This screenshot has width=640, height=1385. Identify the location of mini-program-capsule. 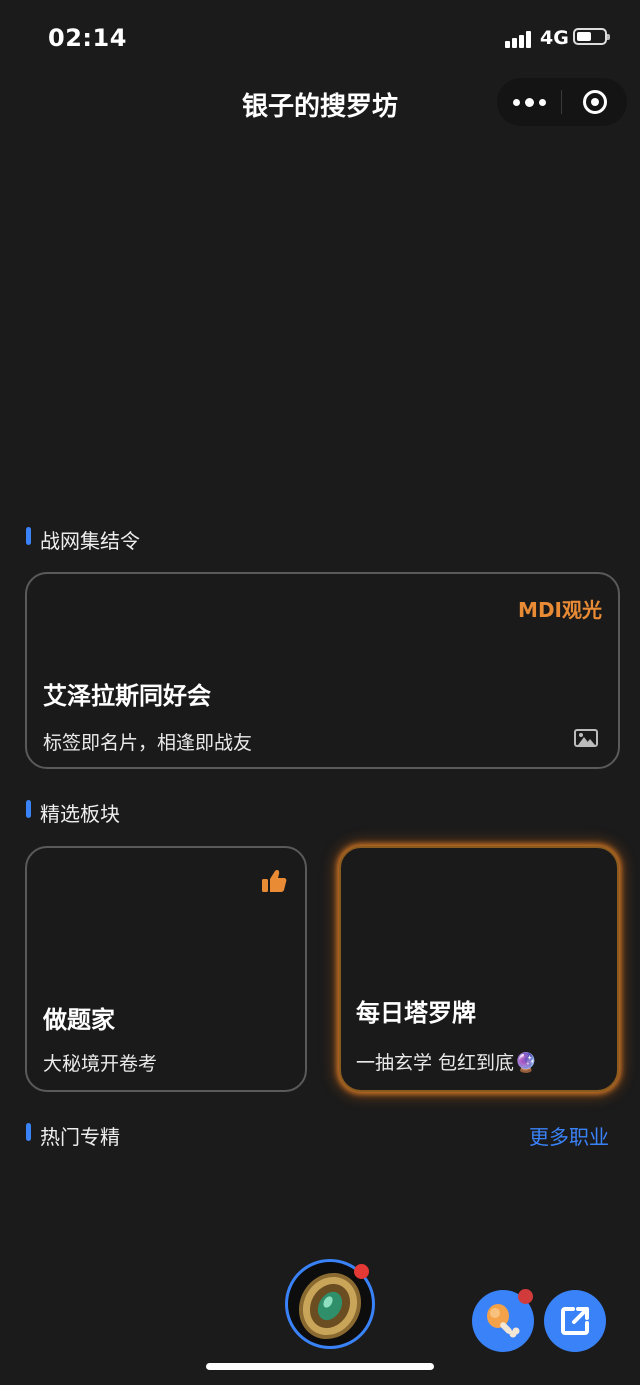
(562, 102).